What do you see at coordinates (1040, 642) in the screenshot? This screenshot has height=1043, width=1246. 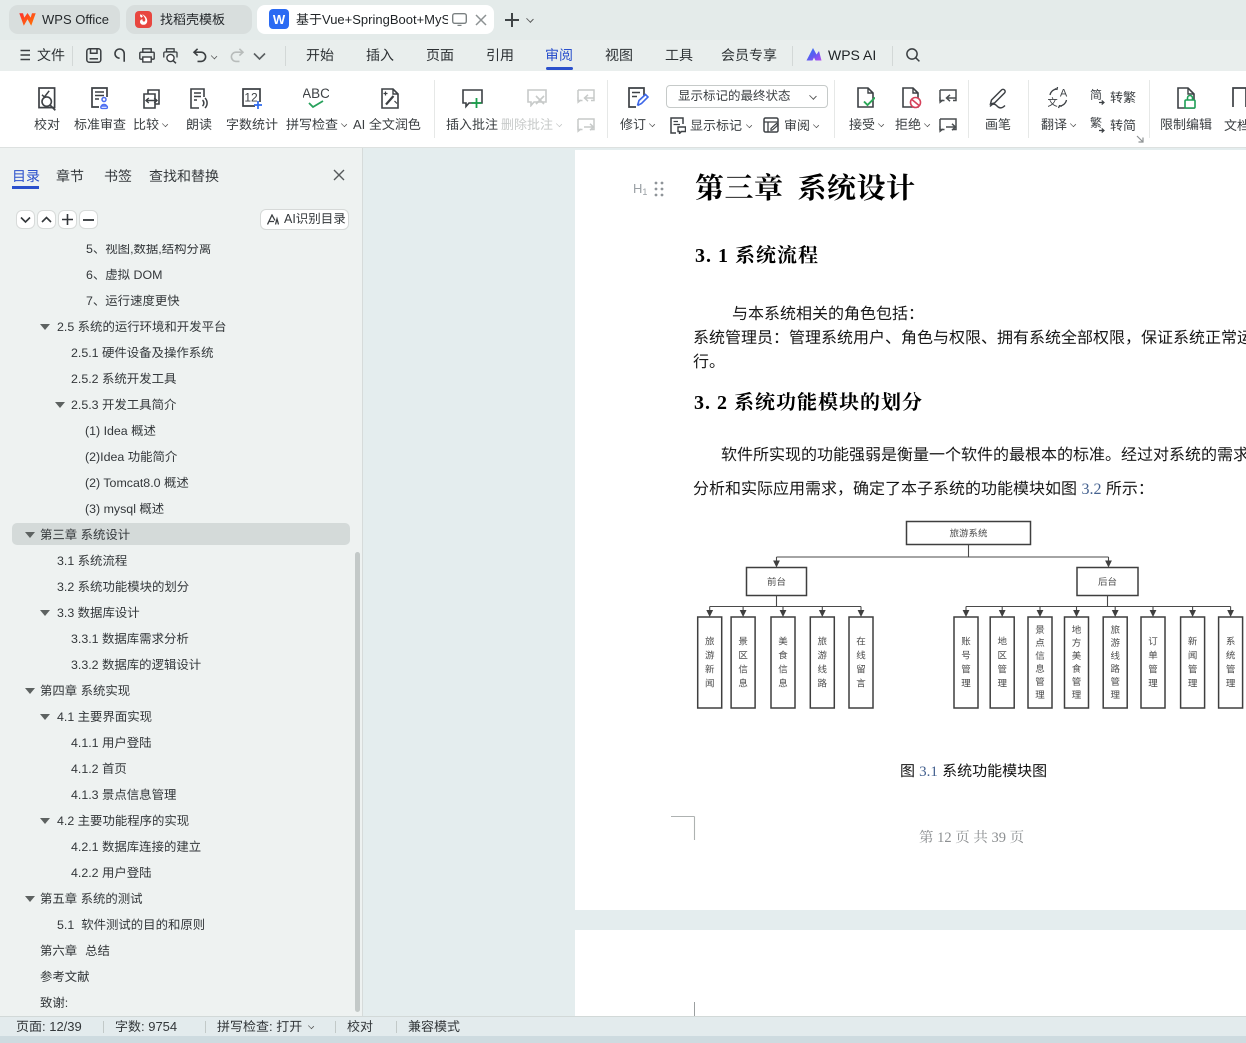 I see `svg-text: 点` at bounding box center [1040, 642].